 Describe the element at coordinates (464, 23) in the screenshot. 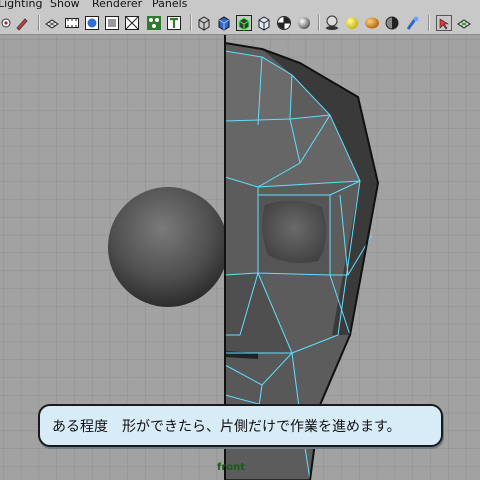

I see `camera-attributes-icon` at that location.